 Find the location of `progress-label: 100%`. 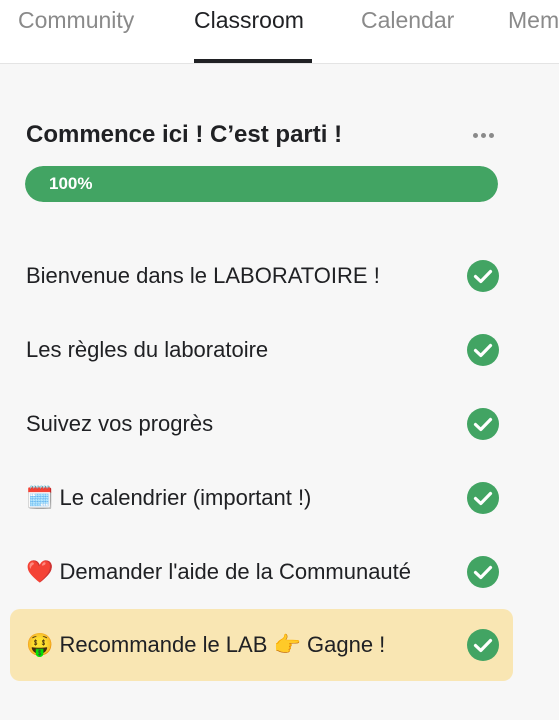

progress-label: 100% is located at coordinates (71, 183).